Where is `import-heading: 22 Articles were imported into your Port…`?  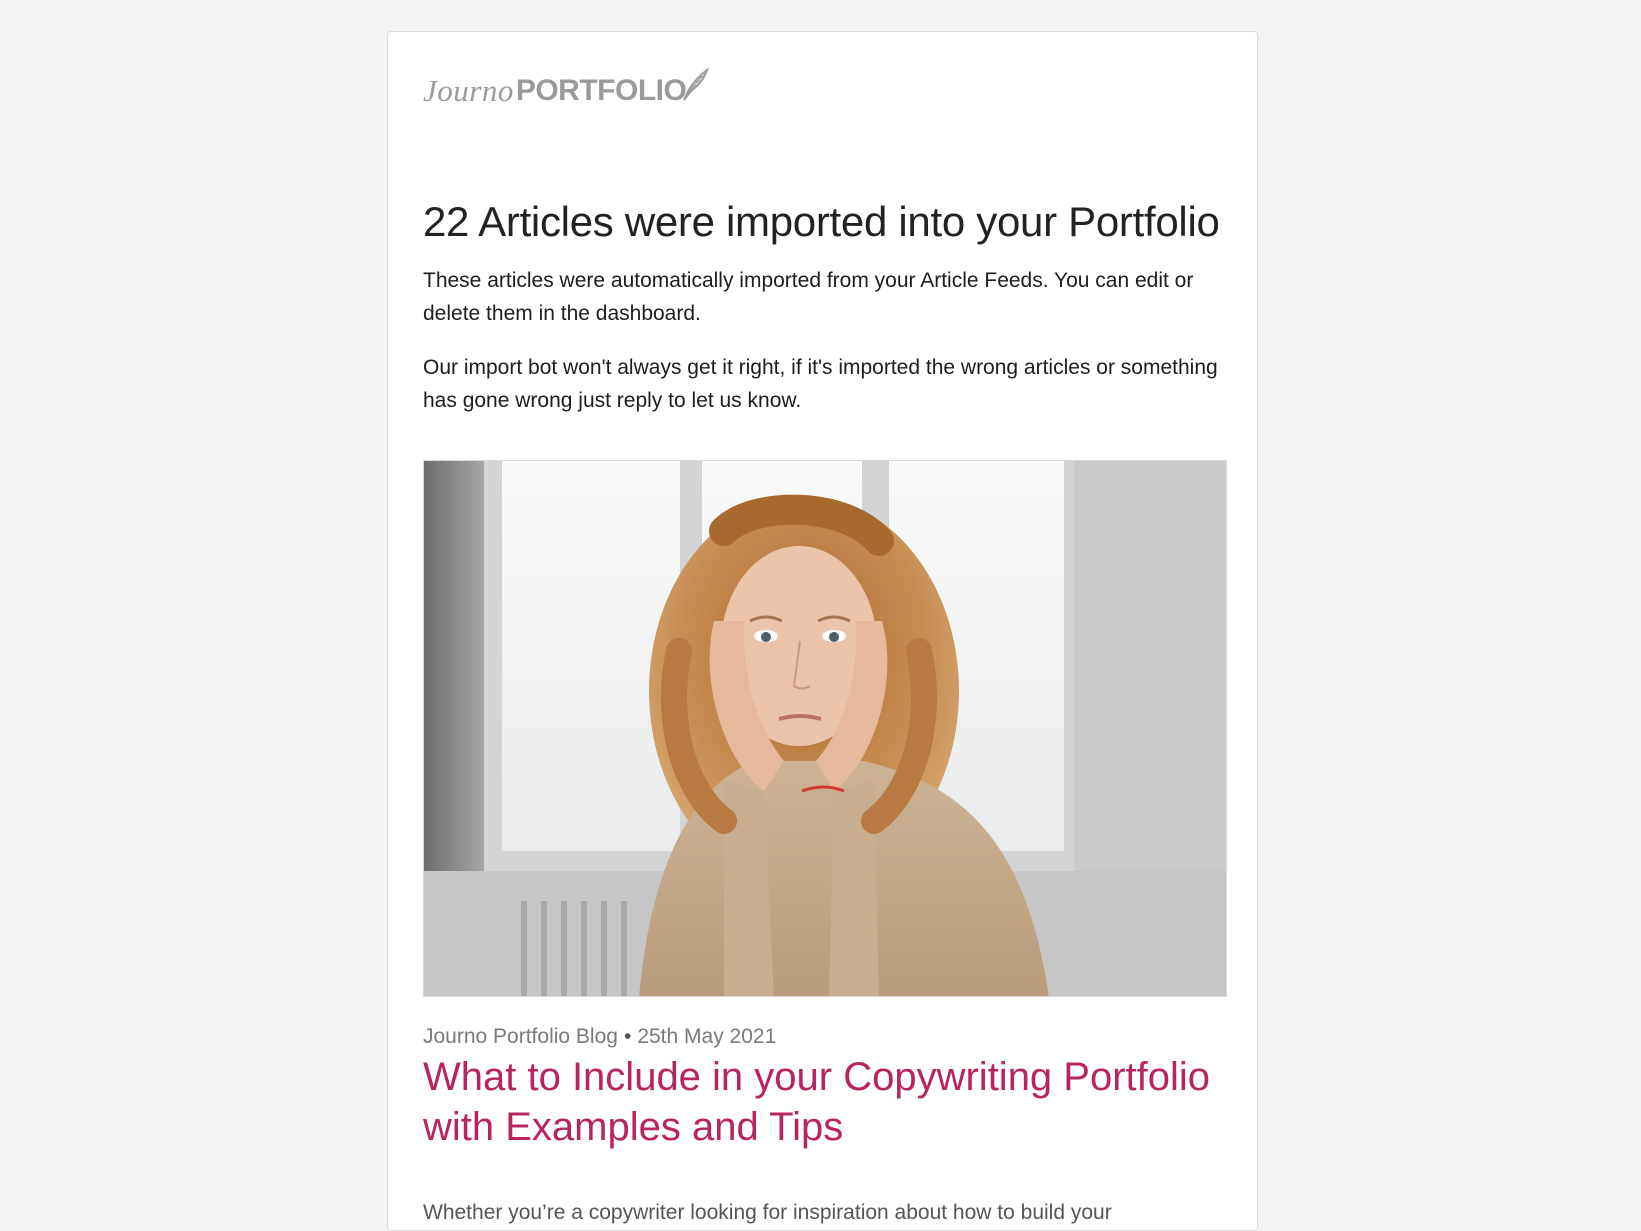 import-heading: 22 Articles were imported into your Port… is located at coordinates (821, 221).